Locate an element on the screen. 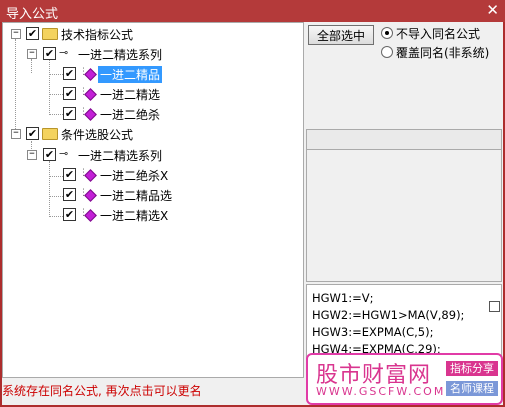 The height and width of the screenshot is (407, 505). group-label: 技术指标公式 is located at coordinates (97, 35).